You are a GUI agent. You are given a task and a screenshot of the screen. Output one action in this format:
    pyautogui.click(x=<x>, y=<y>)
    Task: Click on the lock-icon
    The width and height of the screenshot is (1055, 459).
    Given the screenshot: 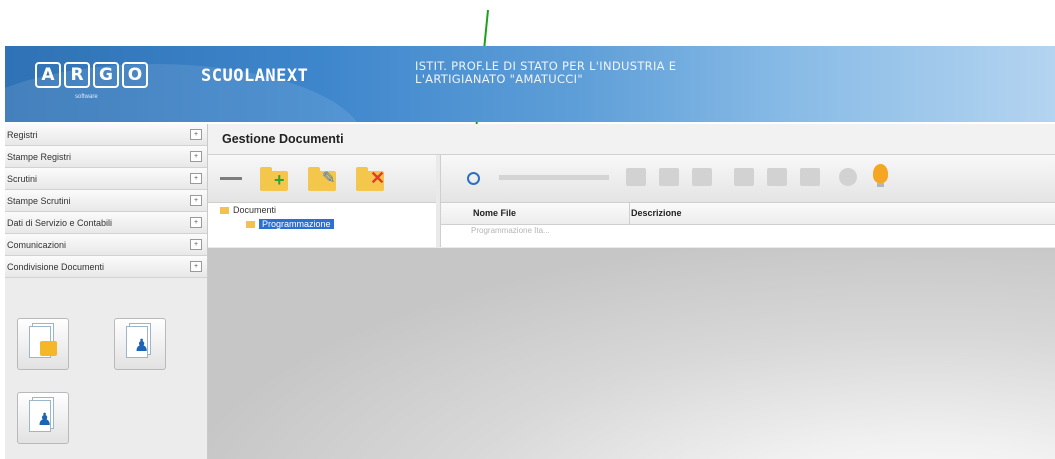 What is the action you would take?
    pyautogui.click(x=48, y=348)
    